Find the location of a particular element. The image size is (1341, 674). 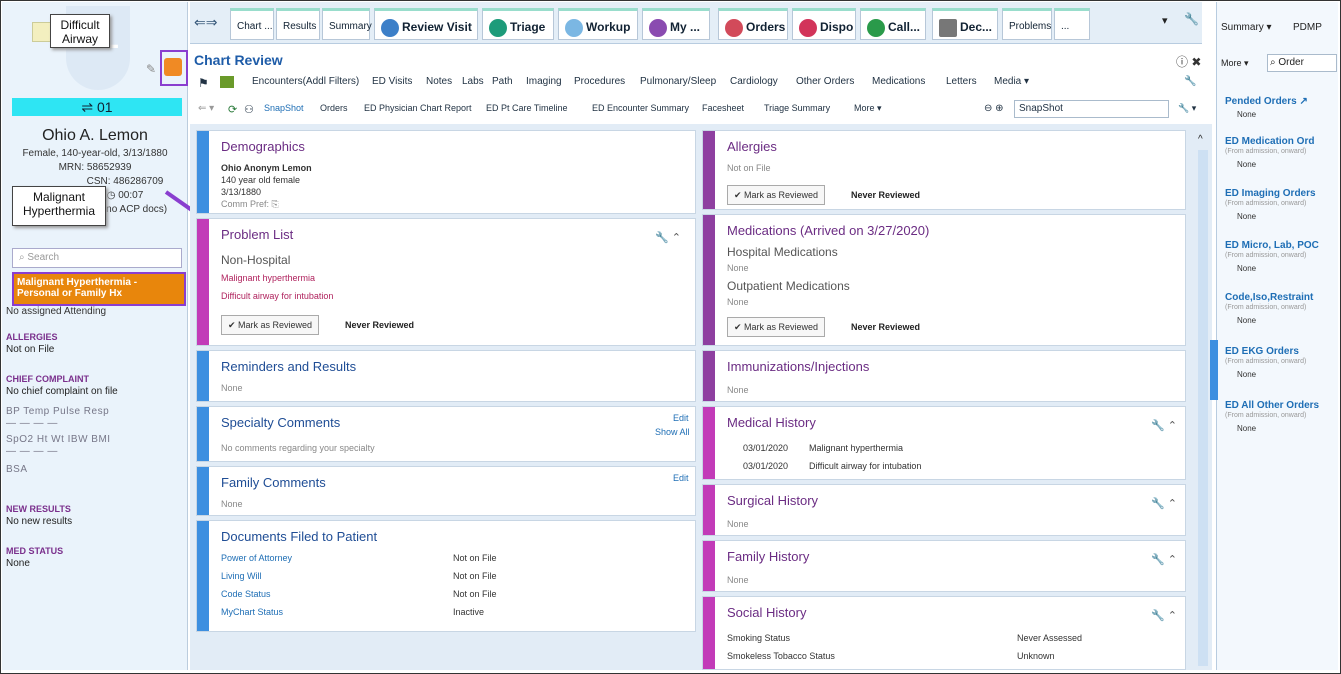

problem-item: Difficult airway for intubation is located at coordinates (277, 296).